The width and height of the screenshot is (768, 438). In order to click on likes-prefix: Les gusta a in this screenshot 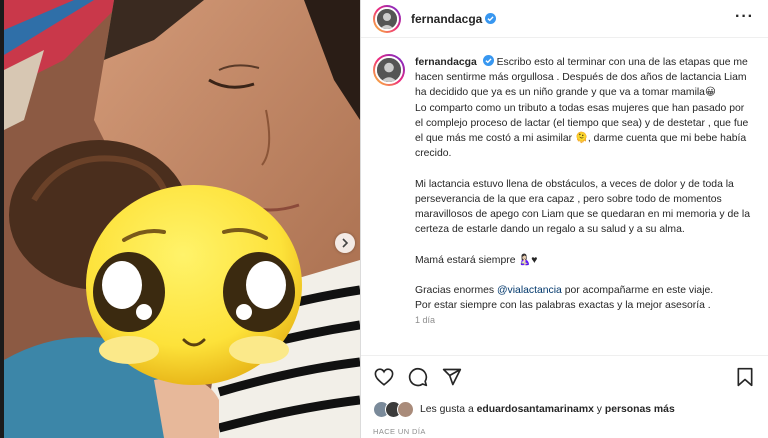, I will do `click(448, 409)`.